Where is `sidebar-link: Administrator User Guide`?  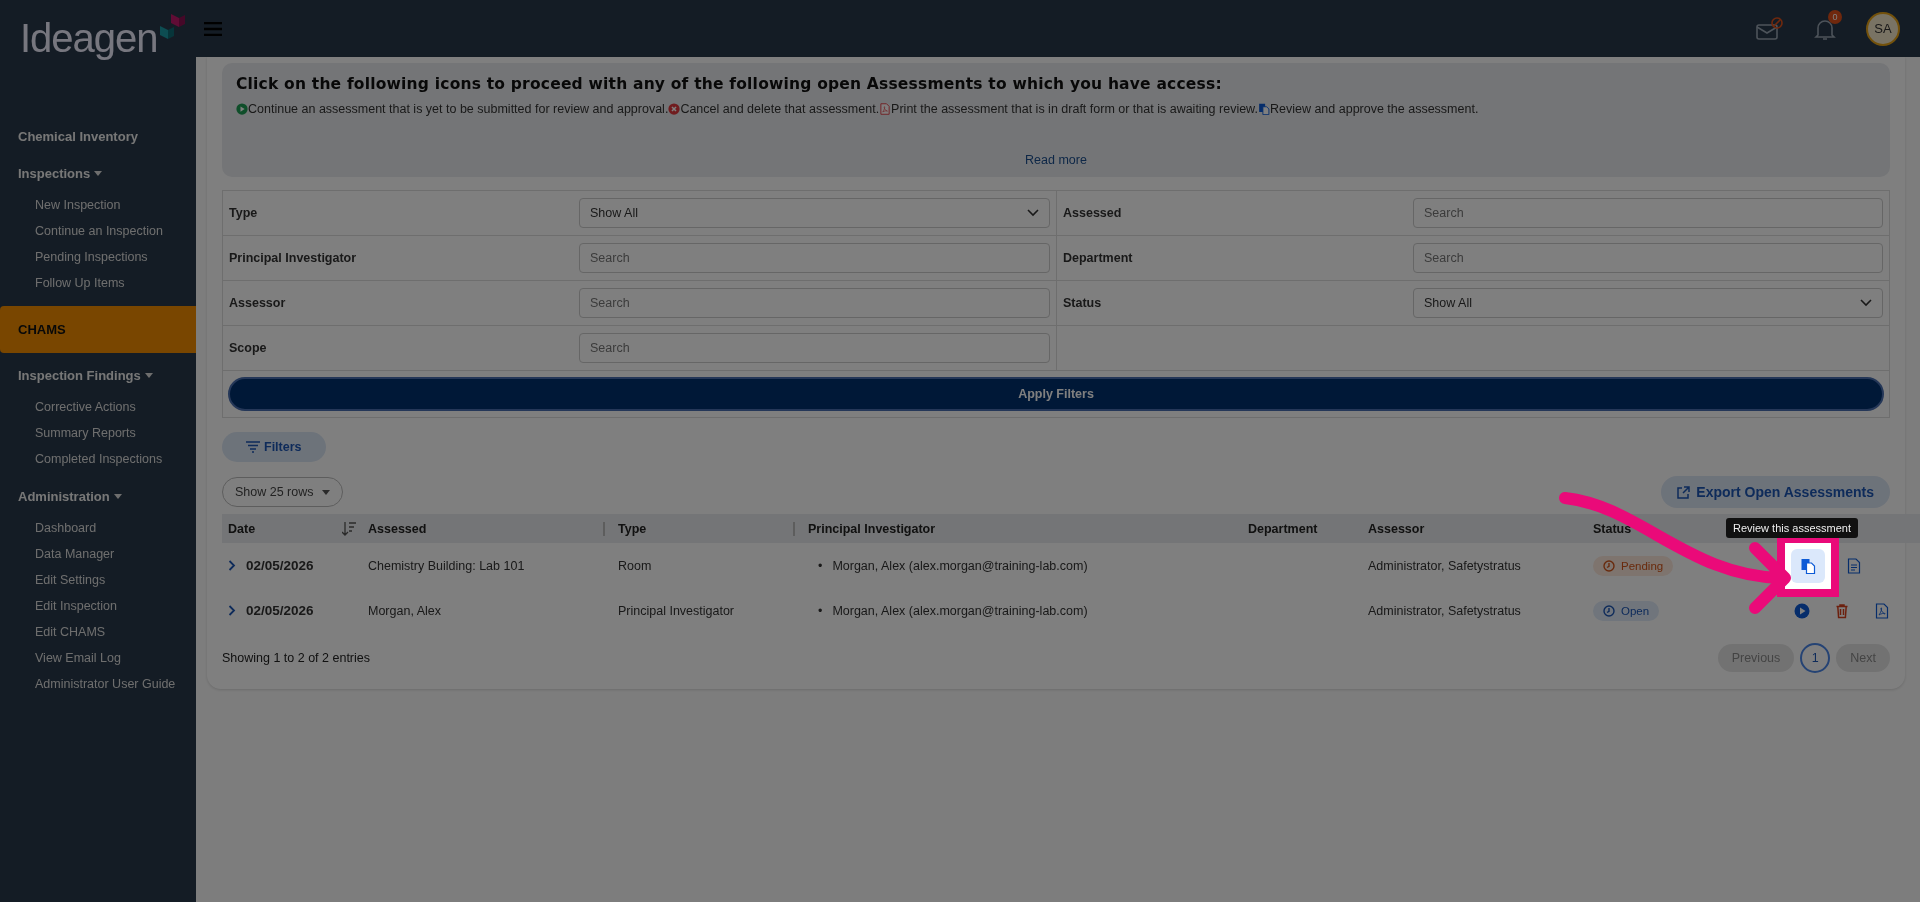 sidebar-link: Administrator User Guide is located at coordinates (98, 684).